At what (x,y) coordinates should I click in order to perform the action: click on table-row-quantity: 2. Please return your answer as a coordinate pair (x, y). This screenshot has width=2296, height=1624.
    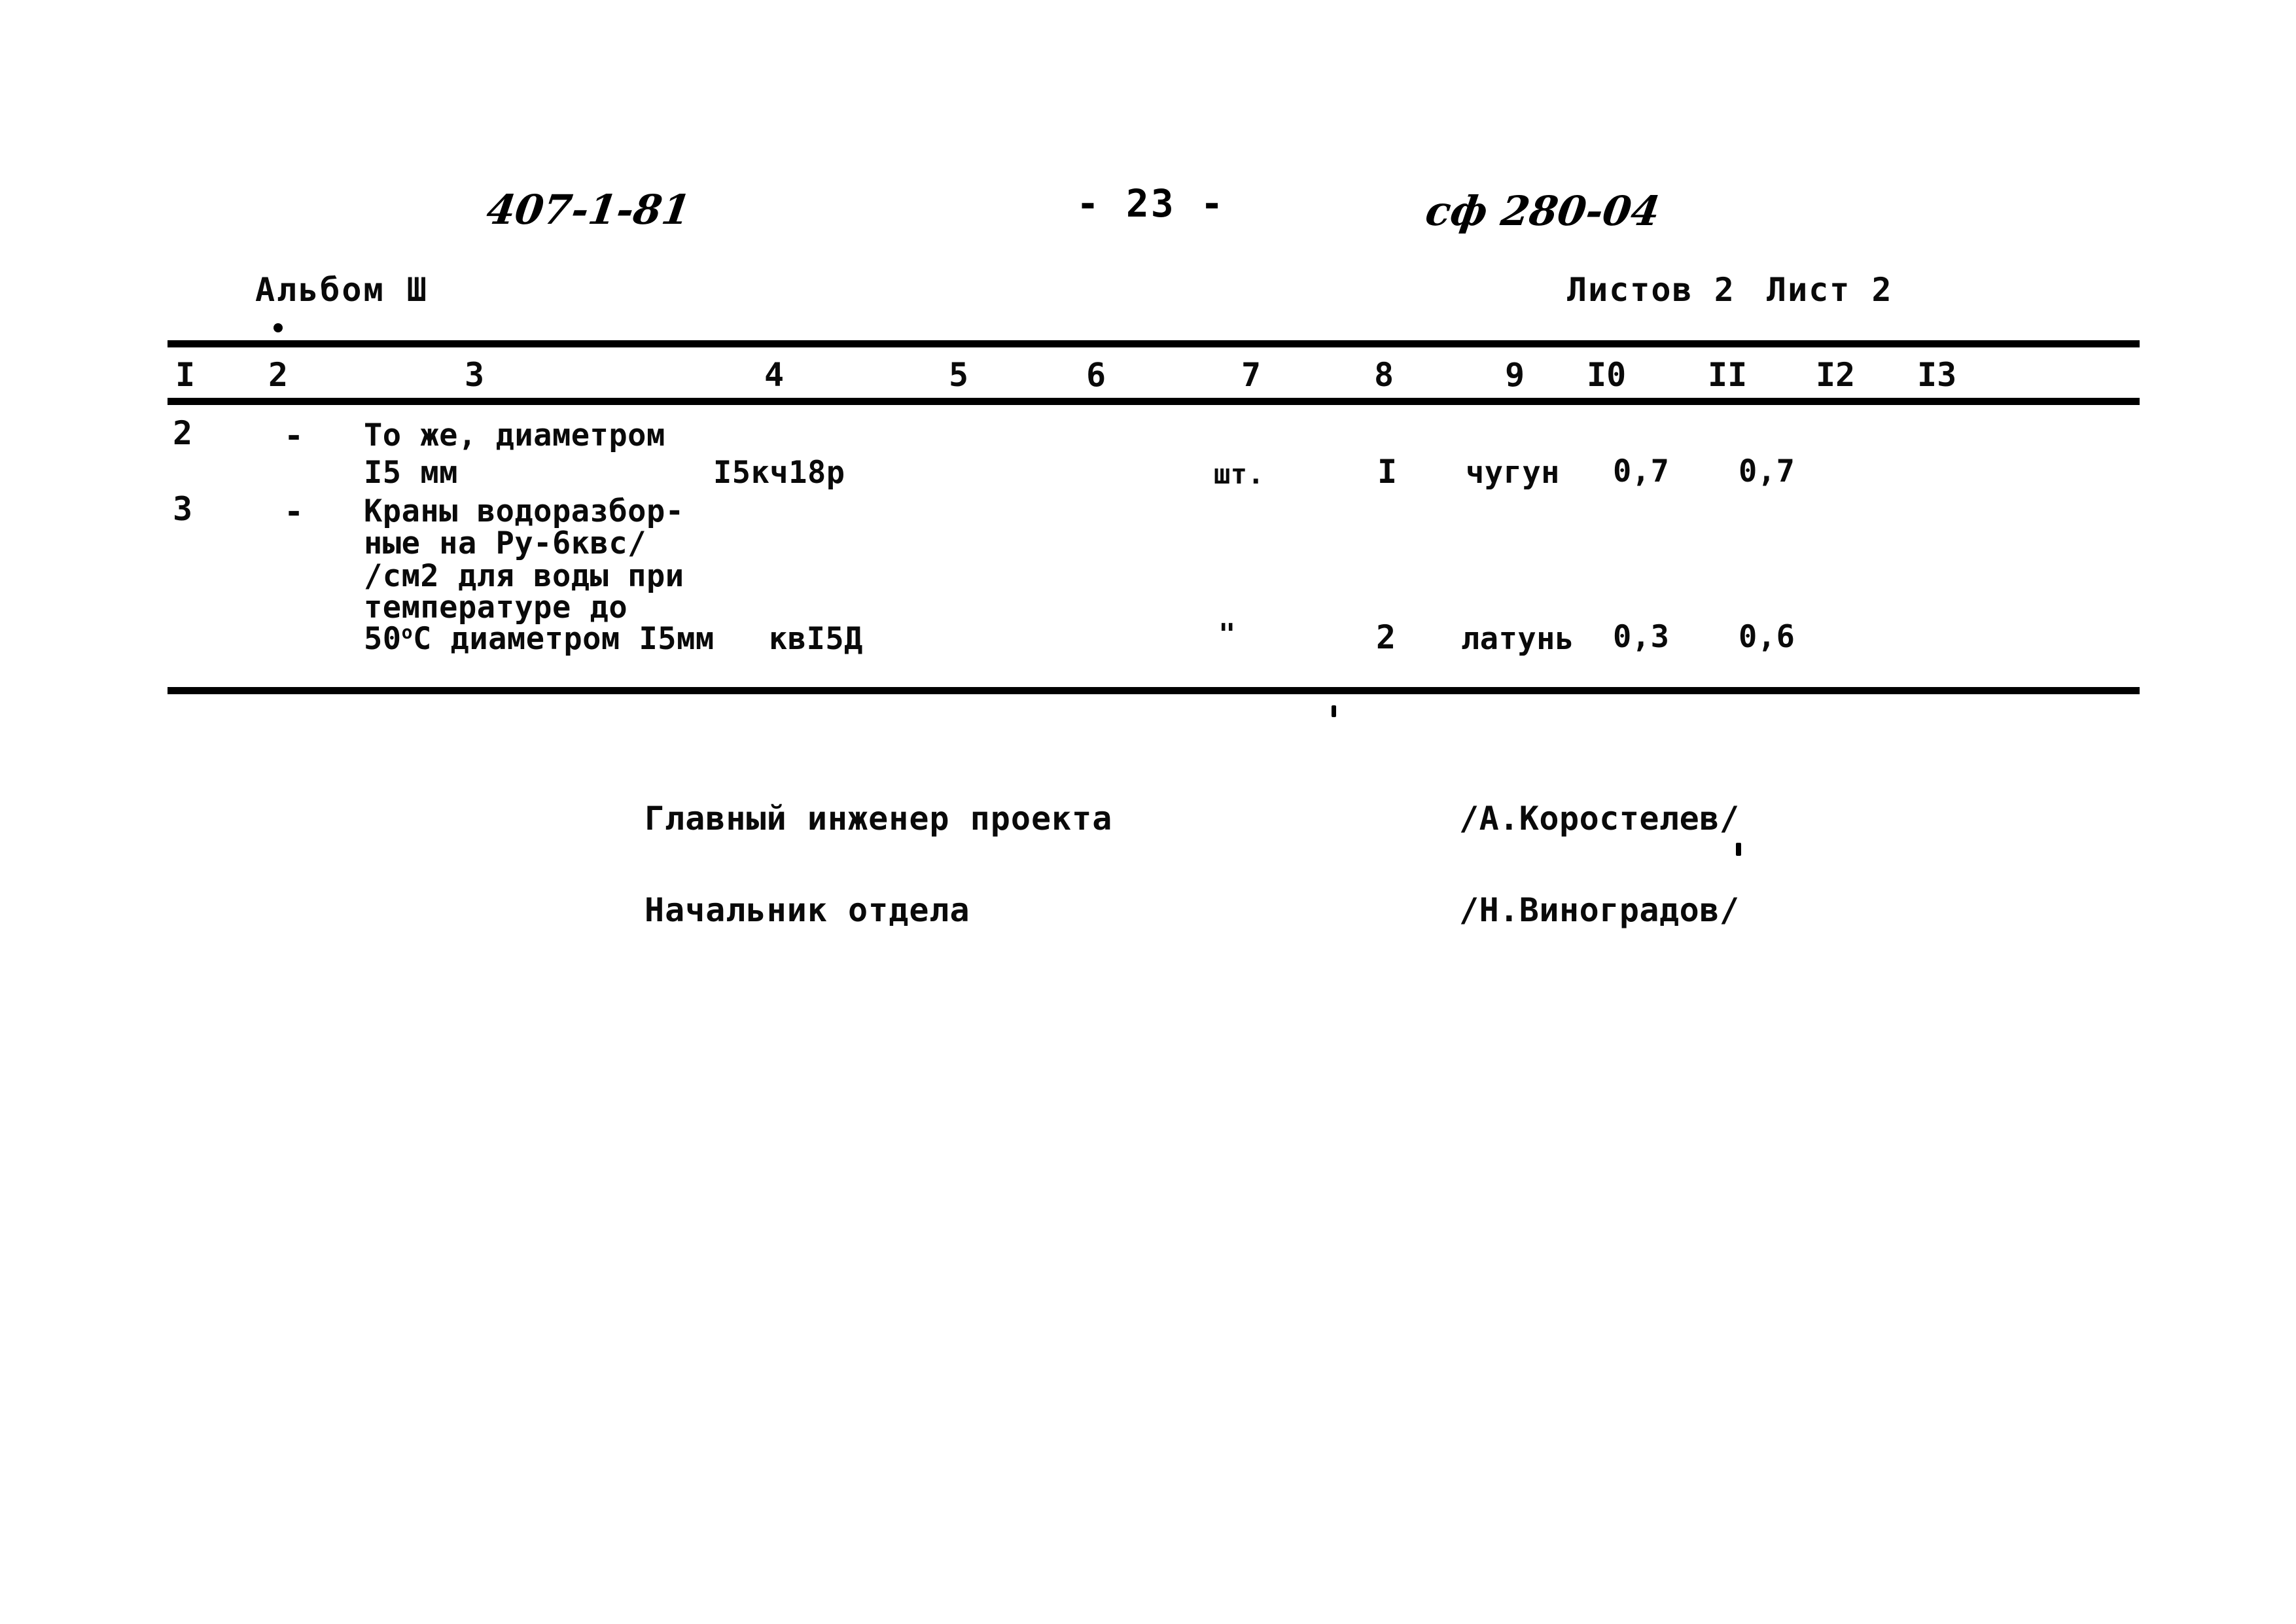
    Looking at the image, I should click on (1386, 637).